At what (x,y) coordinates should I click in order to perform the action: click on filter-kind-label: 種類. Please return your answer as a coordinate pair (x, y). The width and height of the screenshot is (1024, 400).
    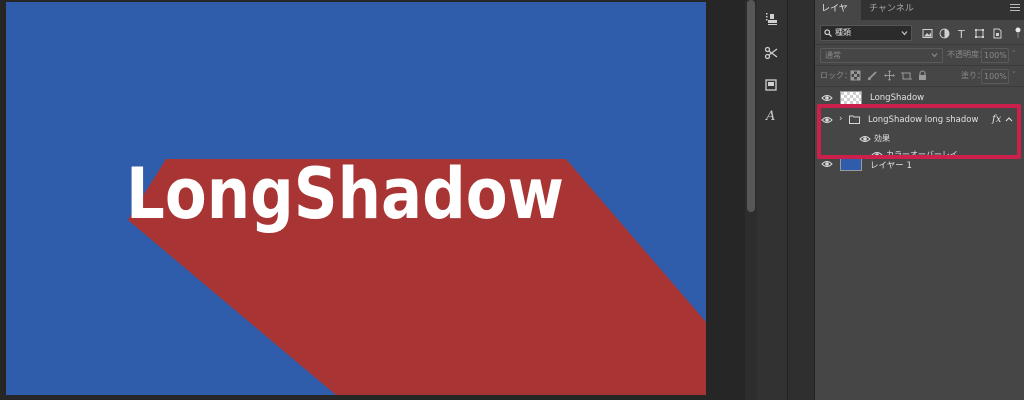
    Looking at the image, I should click on (843, 32).